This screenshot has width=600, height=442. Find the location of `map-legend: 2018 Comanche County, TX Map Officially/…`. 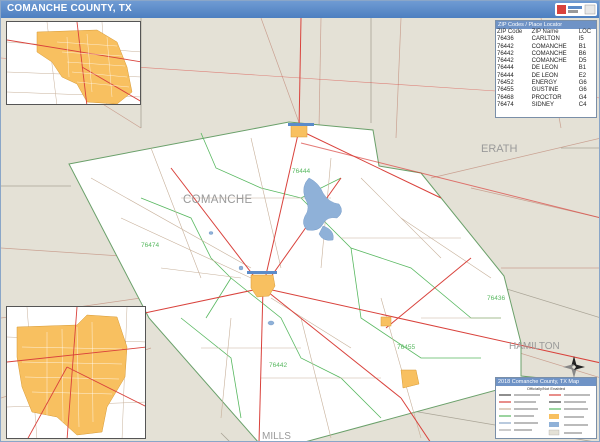

map-legend: 2018 Comanche County, TX Map Officially/… is located at coordinates (546, 408).